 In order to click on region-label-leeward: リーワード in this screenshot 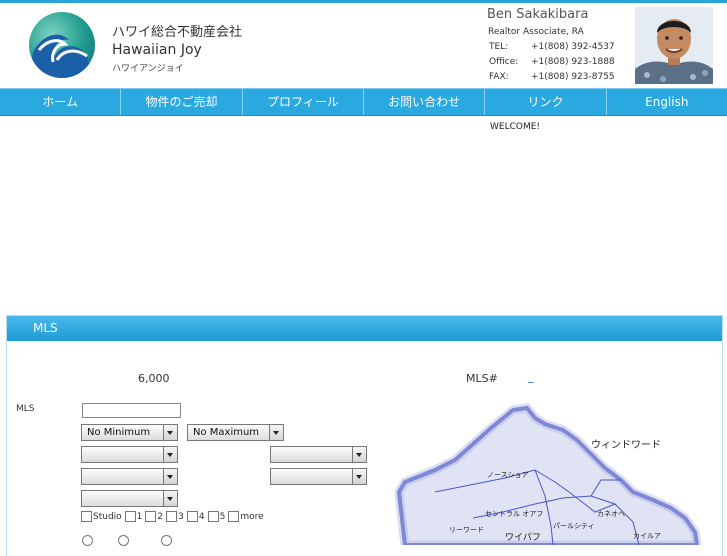, I will do `click(466, 530)`.